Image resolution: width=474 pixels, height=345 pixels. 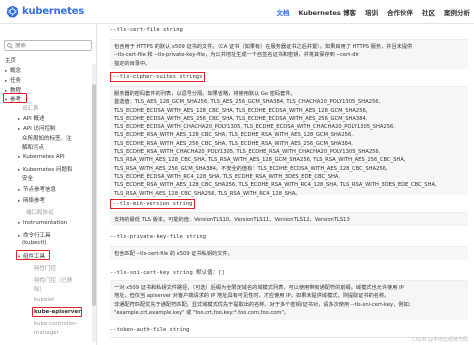 What do you see at coordinates (153, 204) in the screenshot?
I see `flag-tls-min-version: --tls-min-version string` at bounding box center [153, 204].